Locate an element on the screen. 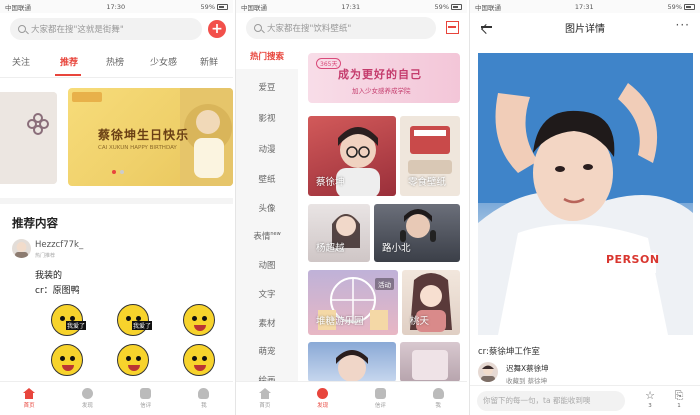  search-input: 大家都在搜"这就是街舞" is located at coordinates (106, 29).